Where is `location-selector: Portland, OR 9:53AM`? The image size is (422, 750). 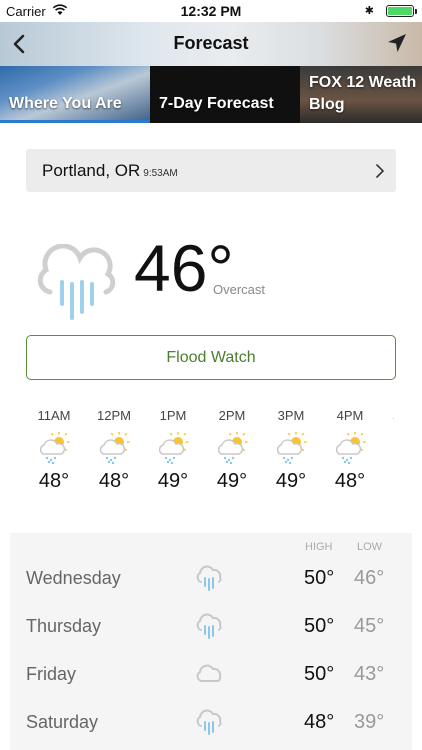 location-selector: Portland, OR 9:53AM is located at coordinates (211, 170).